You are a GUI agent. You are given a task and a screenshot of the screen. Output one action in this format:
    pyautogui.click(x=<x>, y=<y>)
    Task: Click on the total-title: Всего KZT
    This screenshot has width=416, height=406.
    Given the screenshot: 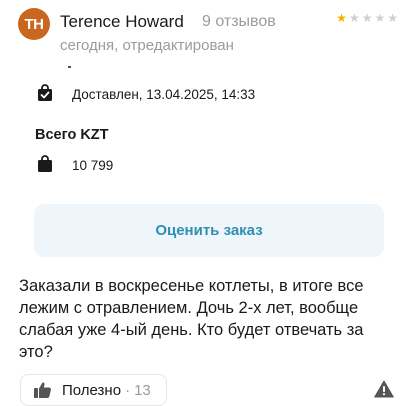 What is the action you would take?
    pyautogui.click(x=72, y=135)
    